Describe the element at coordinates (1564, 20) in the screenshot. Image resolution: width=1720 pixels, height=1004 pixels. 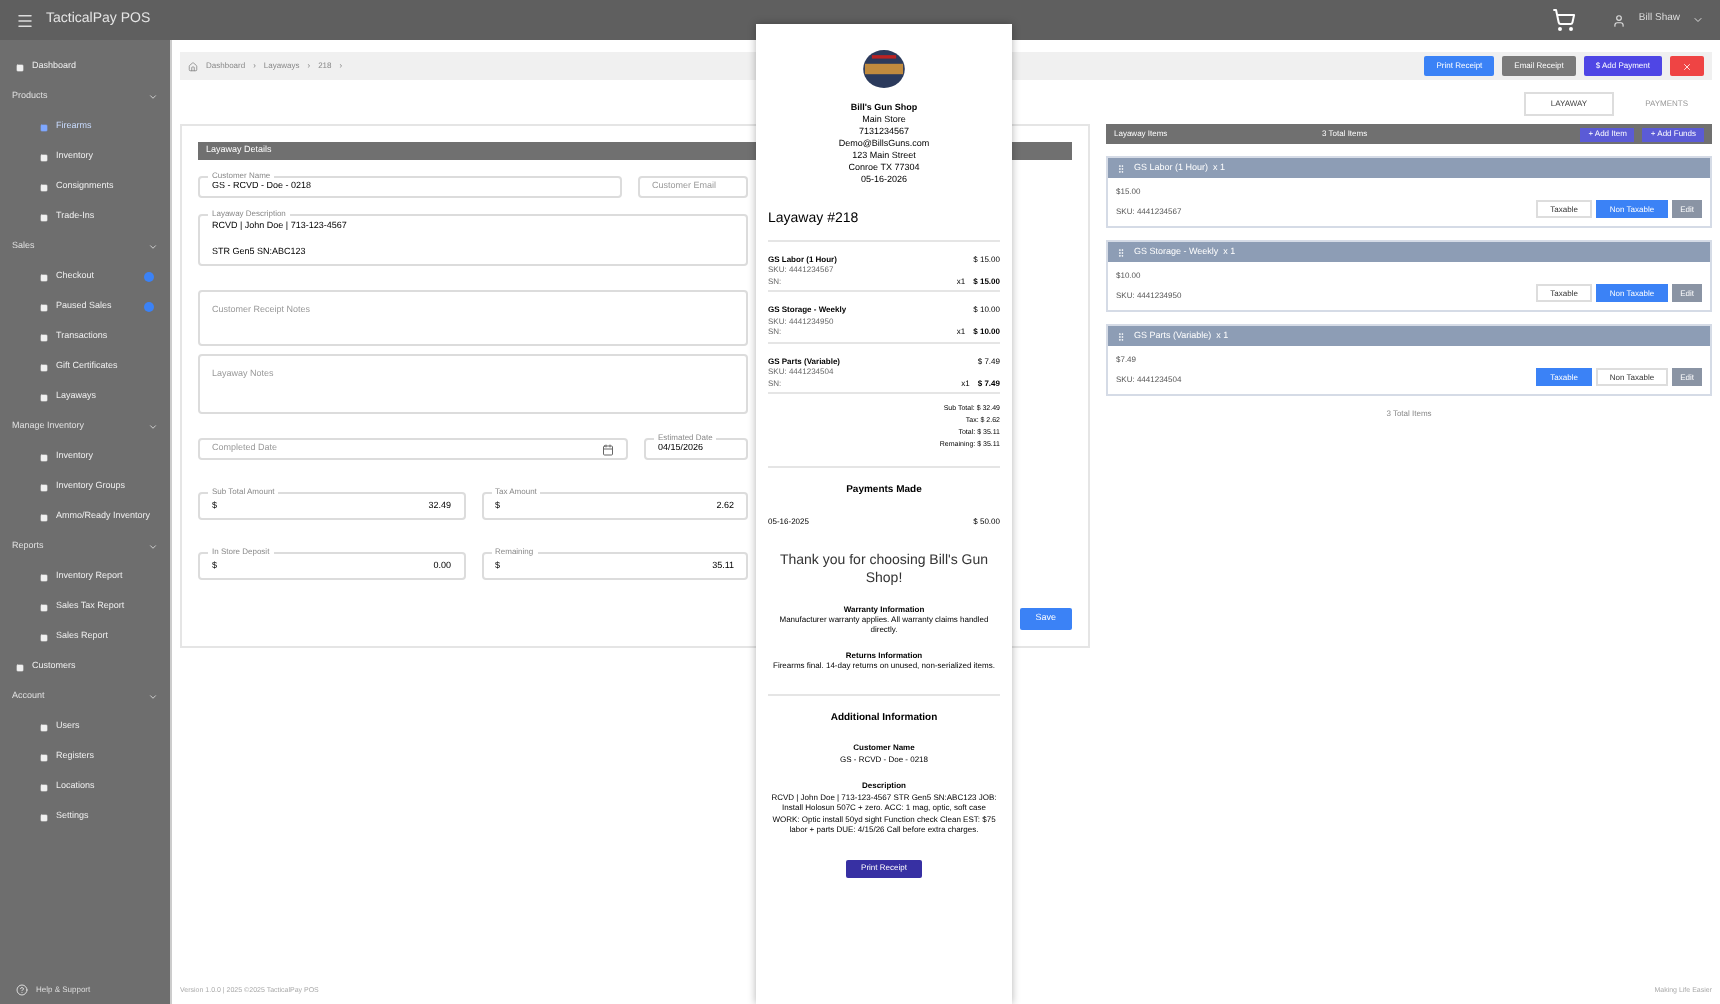
I see `cart-icon` at that location.